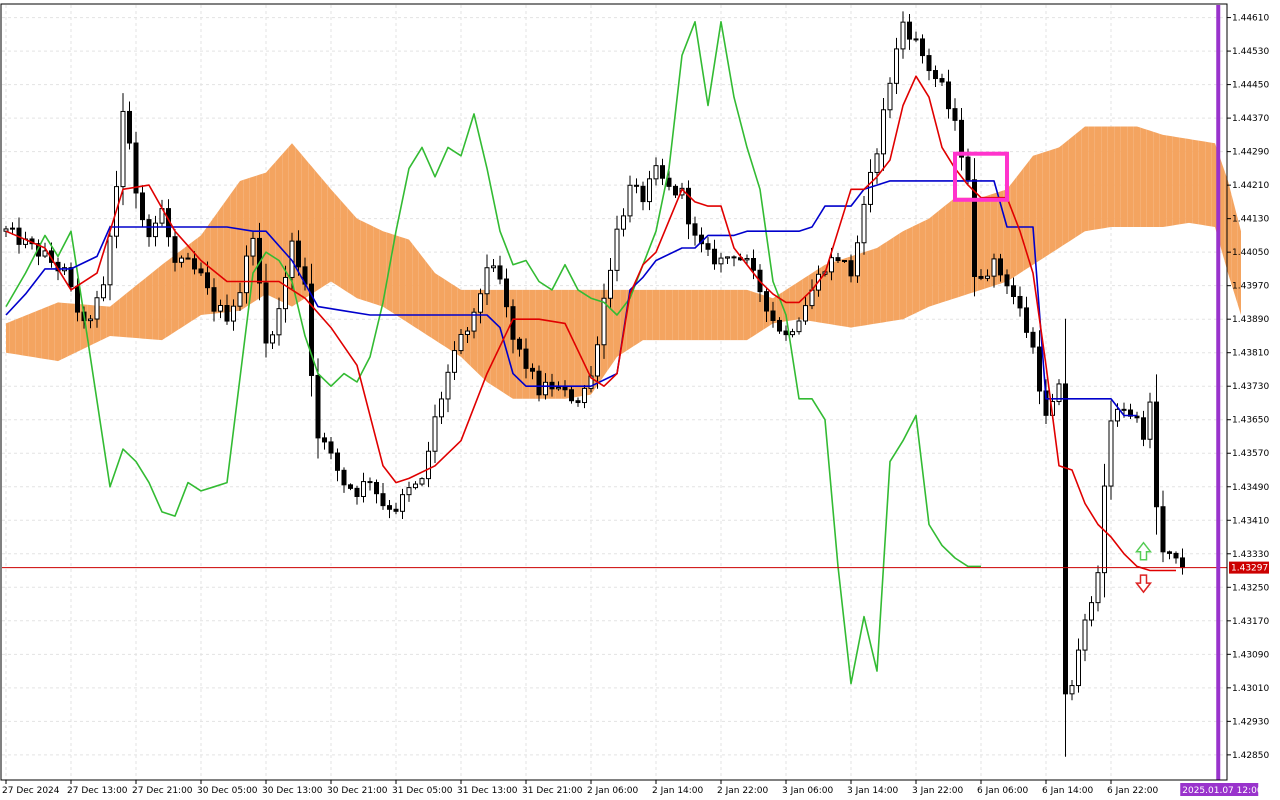  I want to click on x-tick-label: 2 Jan 14:00, so click(678, 791).